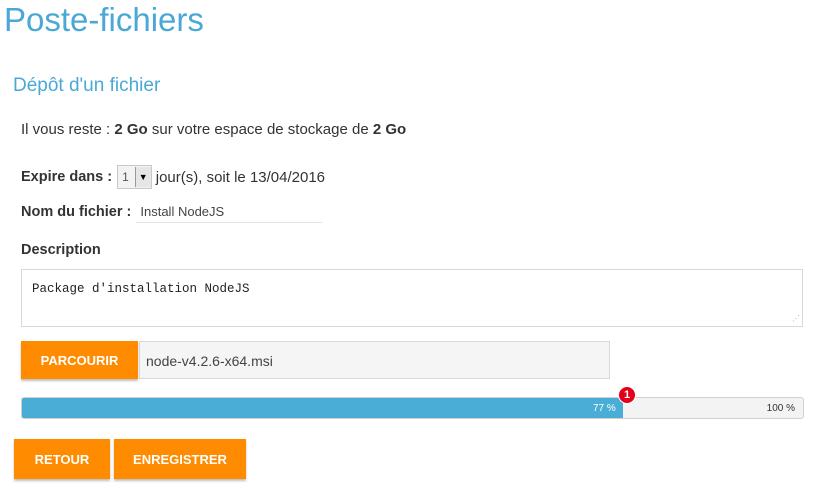 The height and width of the screenshot is (496, 829). What do you see at coordinates (62, 459) in the screenshot?
I see `back-button: RETOUR` at bounding box center [62, 459].